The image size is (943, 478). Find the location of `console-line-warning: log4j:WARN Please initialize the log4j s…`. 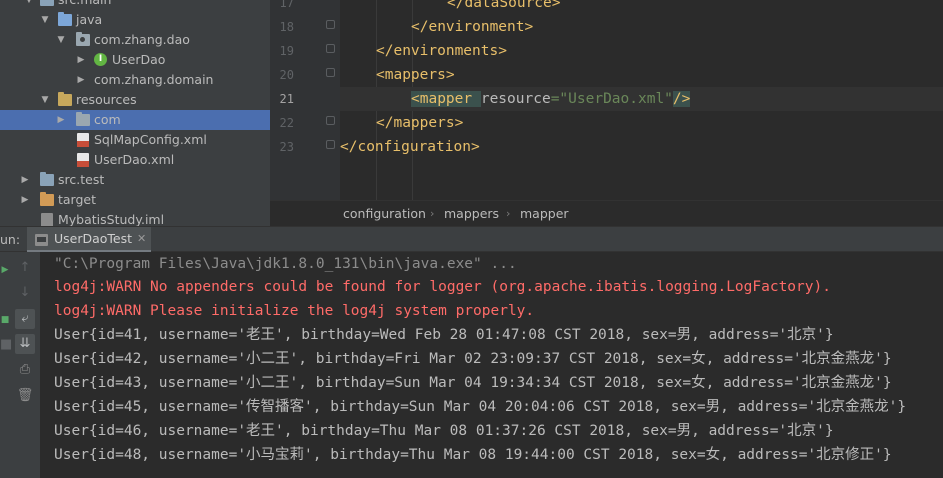

console-line-warning: log4j:WARN Please initialize the log4j s… is located at coordinates (294, 311).